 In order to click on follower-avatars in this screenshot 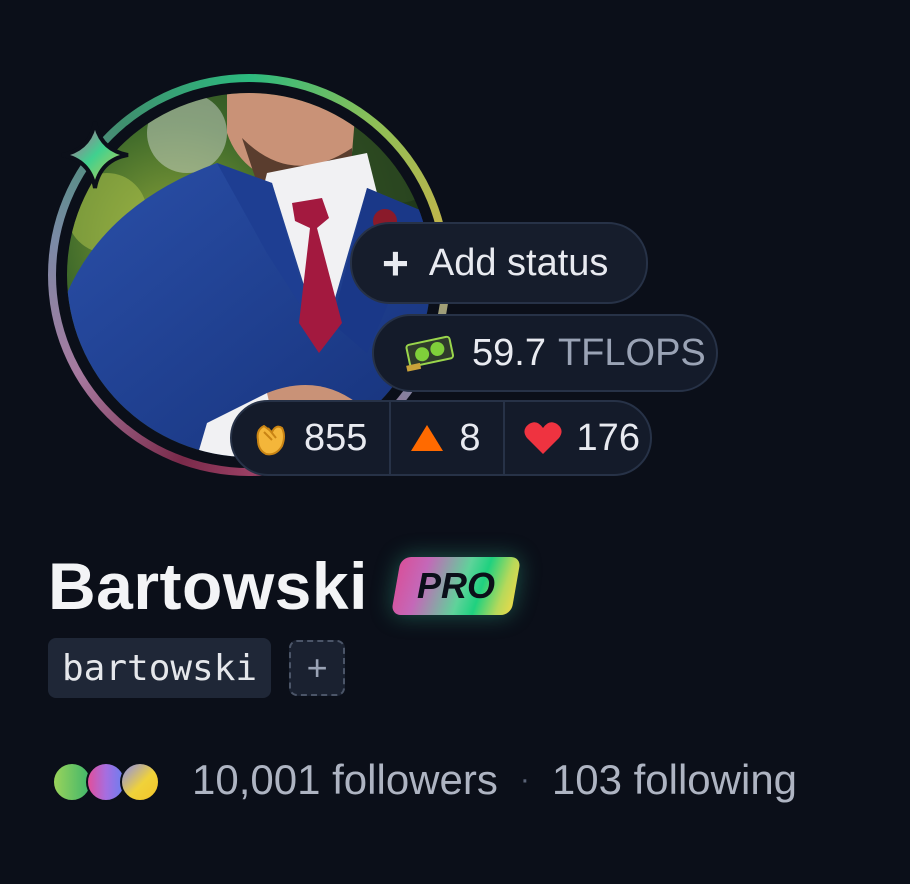, I will do `click(108, 781)`.